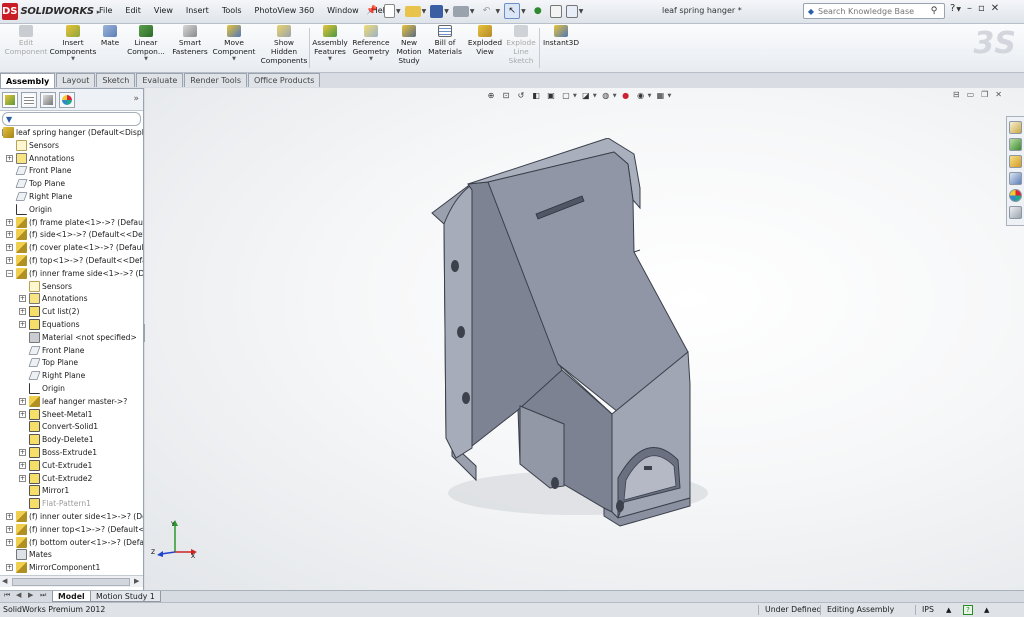 Image resolution: width=1024 pixels, height=617 pixels. What do you see at coordinates (30, 595) in the screenshot?
I see `next-tab-icon: ▶` at bounding box center [30, 595].